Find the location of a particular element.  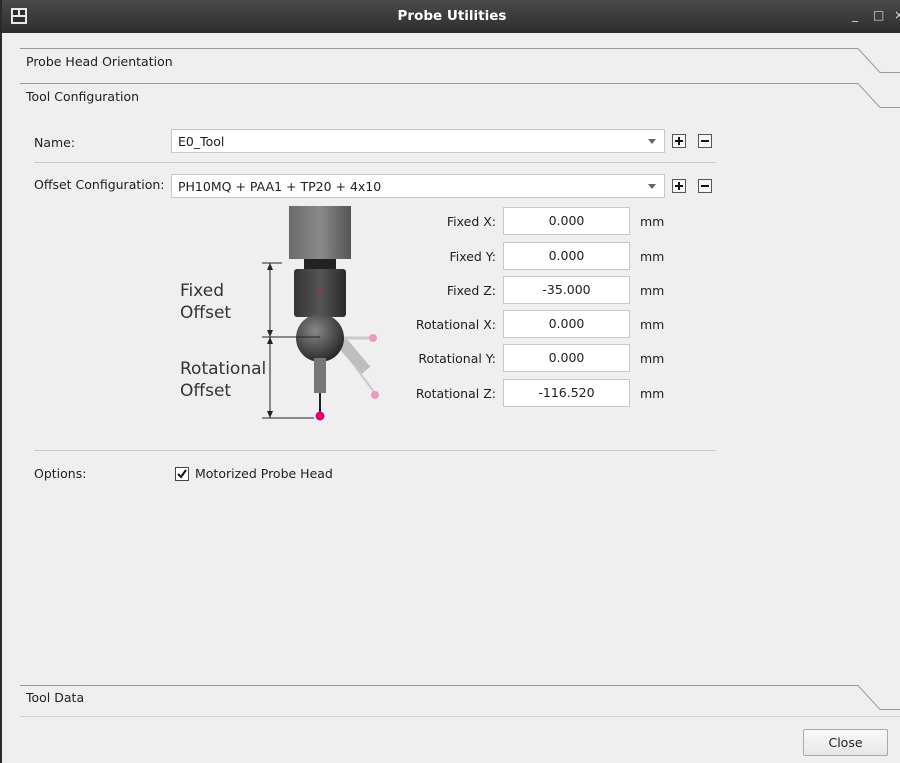

window-title: Probe Utilities is located at coordinates (452, 16).